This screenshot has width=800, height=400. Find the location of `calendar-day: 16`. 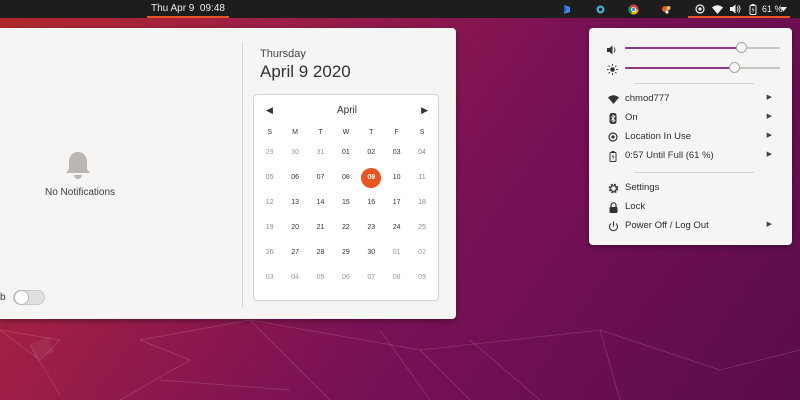

calendar-day: 16 is located at coordinates (371, 202).